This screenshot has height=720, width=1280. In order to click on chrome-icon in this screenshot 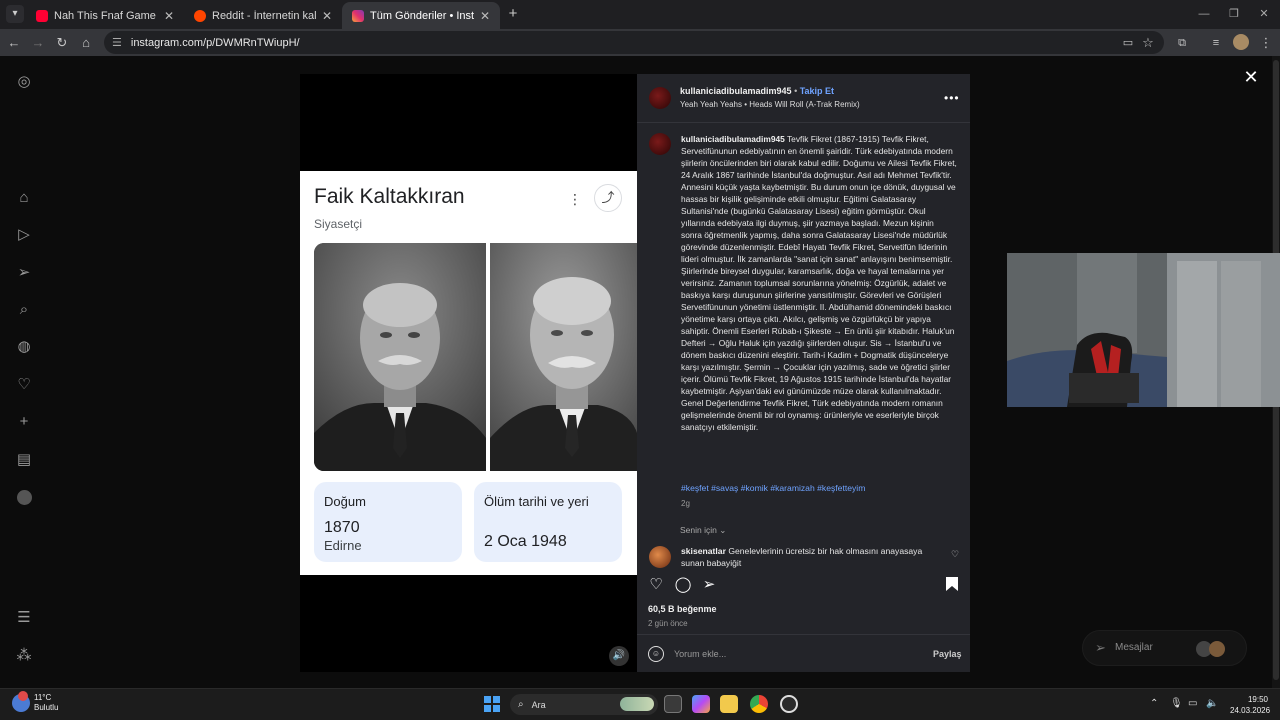, I will do `click(759, 704)`.